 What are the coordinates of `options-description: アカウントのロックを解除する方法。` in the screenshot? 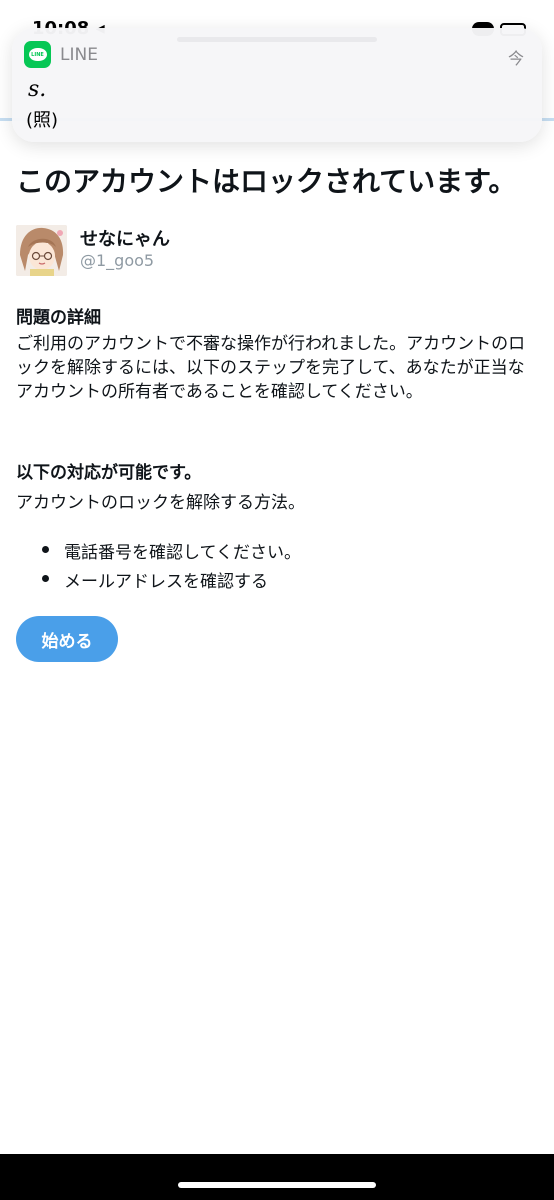 It's located at (160, 503).